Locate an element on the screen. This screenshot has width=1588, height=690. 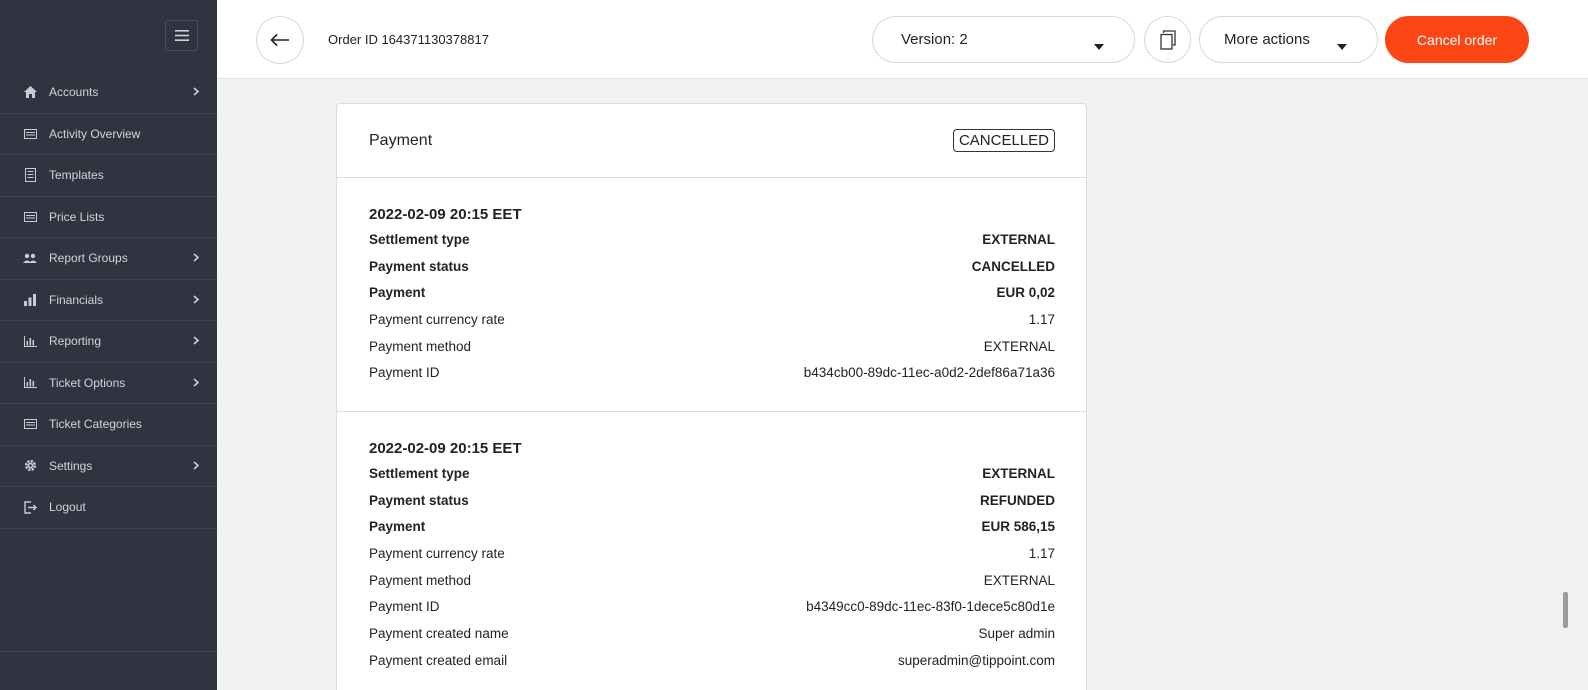
arrow-left-icon is located at coordinates (279, 40).